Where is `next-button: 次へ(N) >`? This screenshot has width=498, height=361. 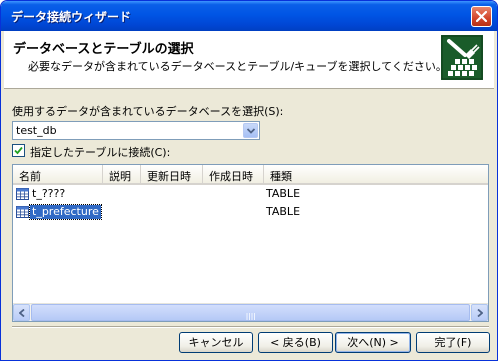 next-button: 次へ(N) > is located at coordinates (373, 342).